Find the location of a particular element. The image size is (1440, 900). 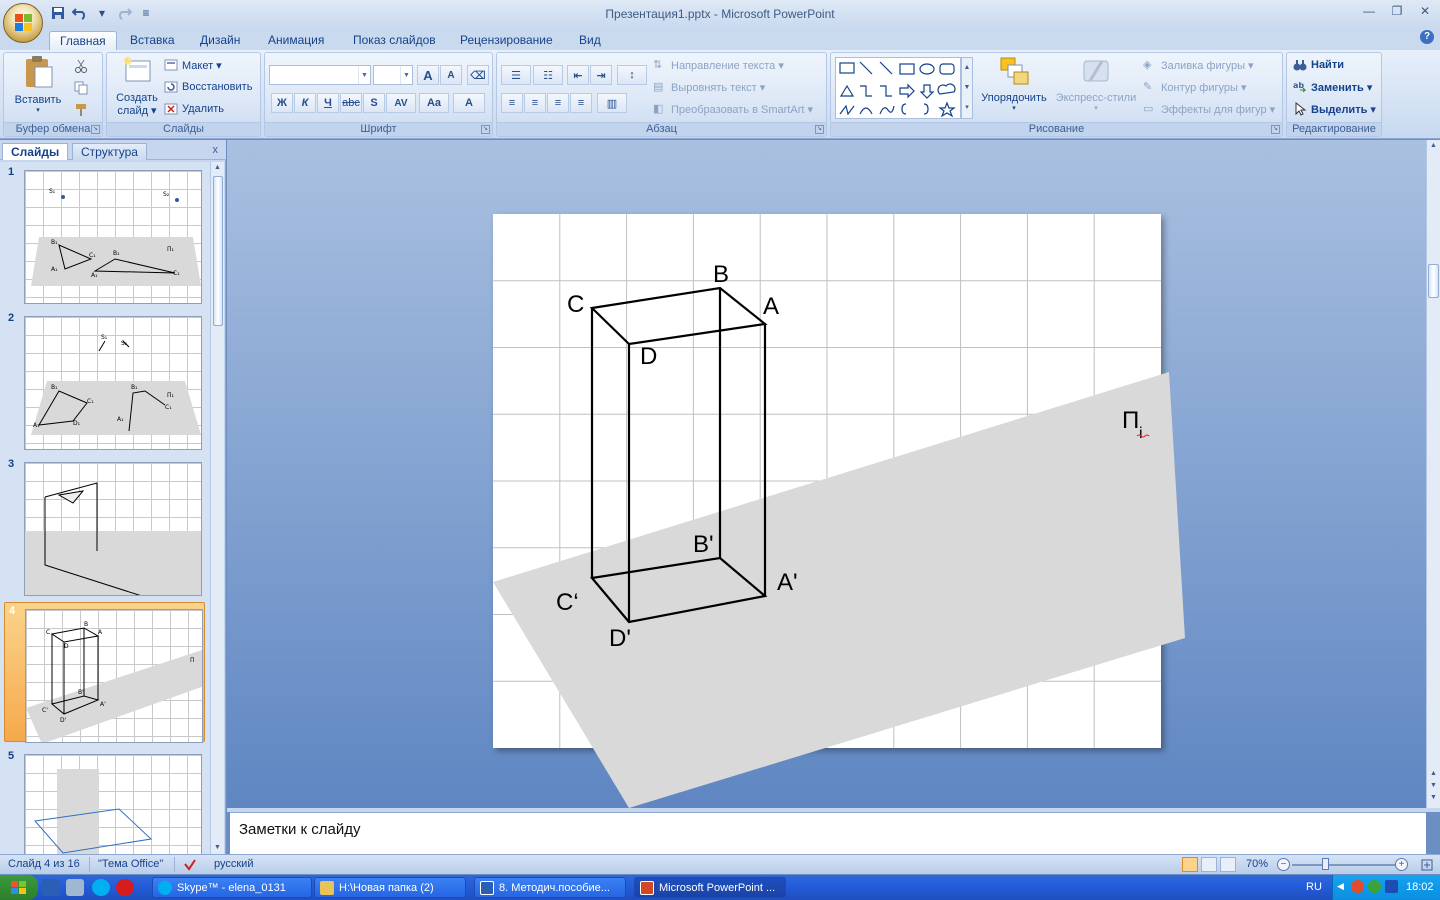

next-slide-icon: ▼ is located at coordinates (1433, 786).